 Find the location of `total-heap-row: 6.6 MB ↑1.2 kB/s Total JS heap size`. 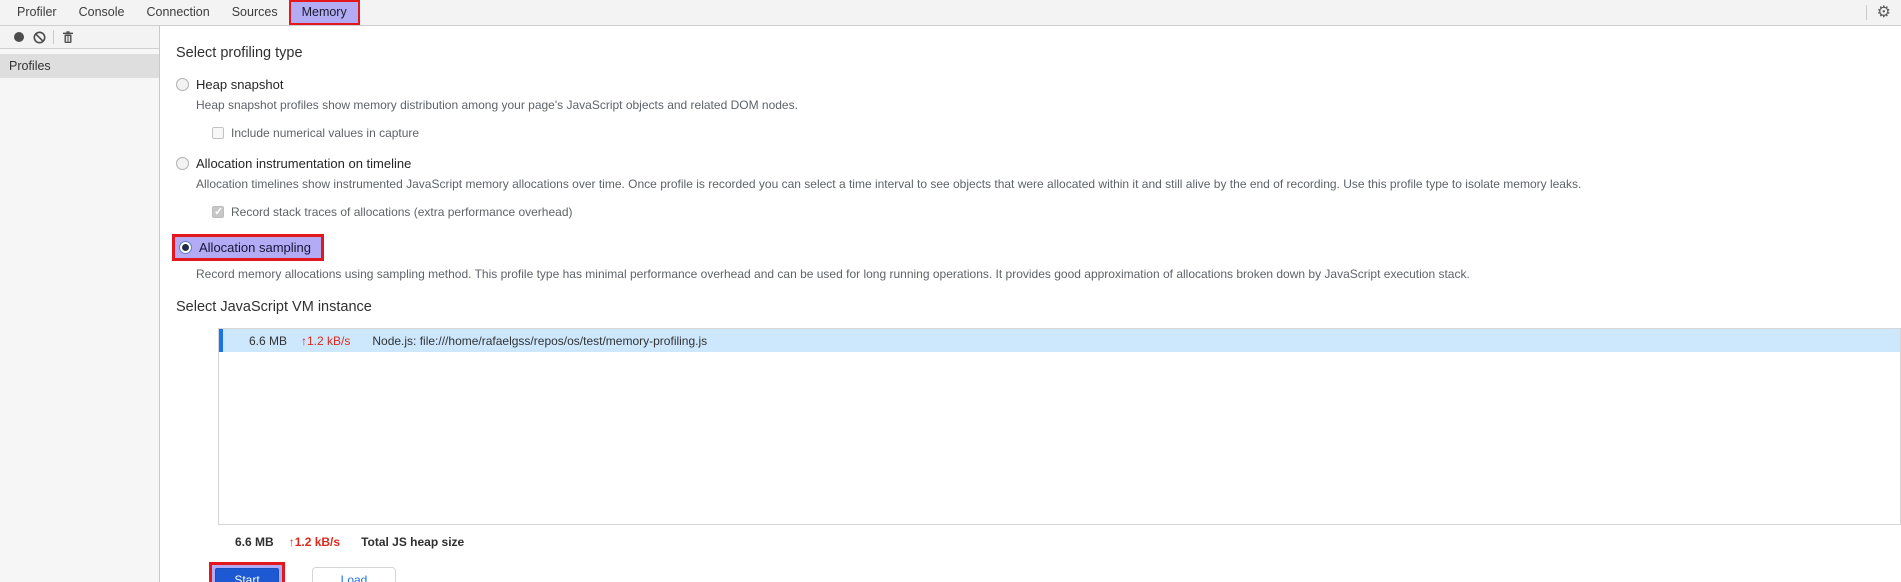

total-heap-row: 6.6 MB ↑1.2 kB/s Total JS heap size is located at coordinates (1068, 542).